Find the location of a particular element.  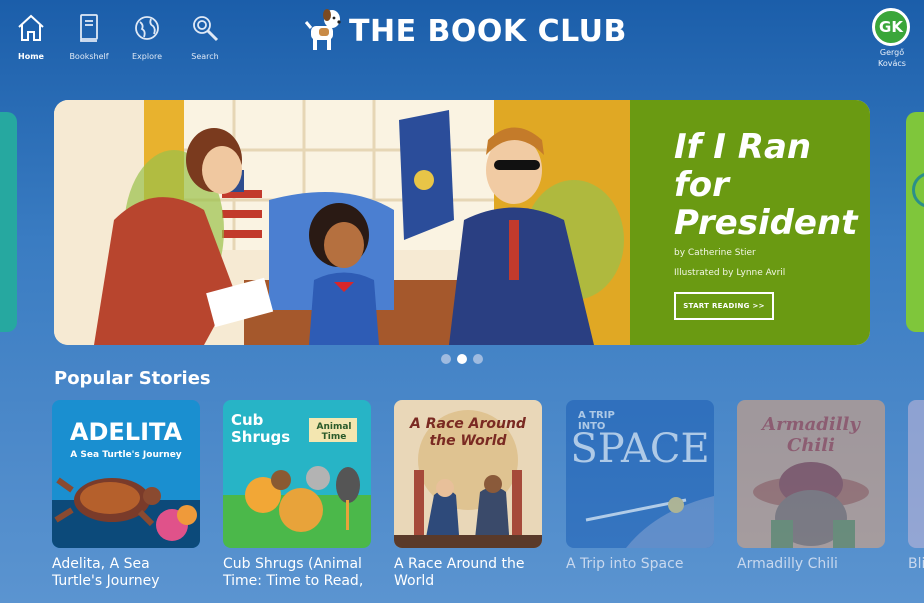

book-card-armadilly-chili: Armadilly Chili Armadilly Chili is located at coordinates (811, 486).